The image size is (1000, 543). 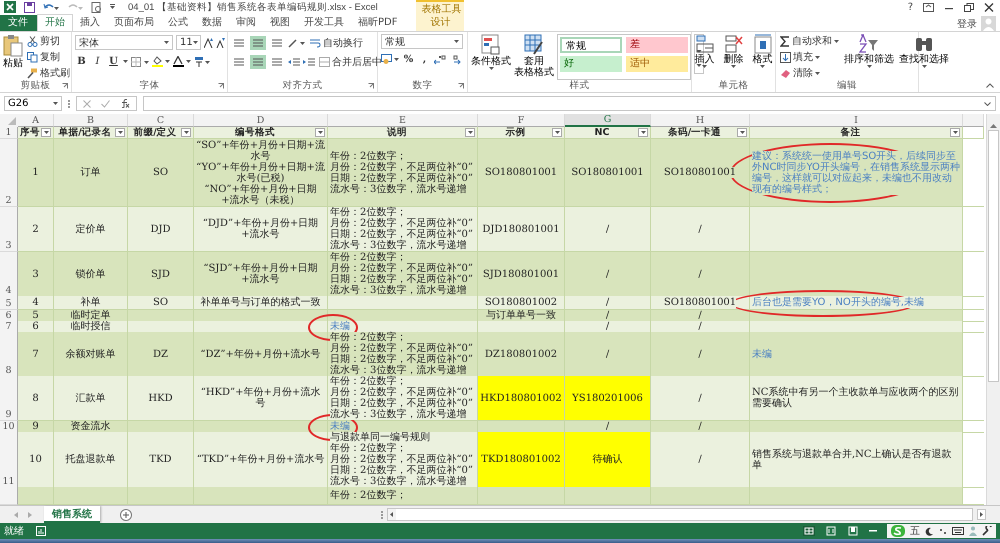 What do you see at coordinates (377, 23) in the screenshot?
I see `ribbon-tab: 福昕PDF` at bounding box center [377, 23].